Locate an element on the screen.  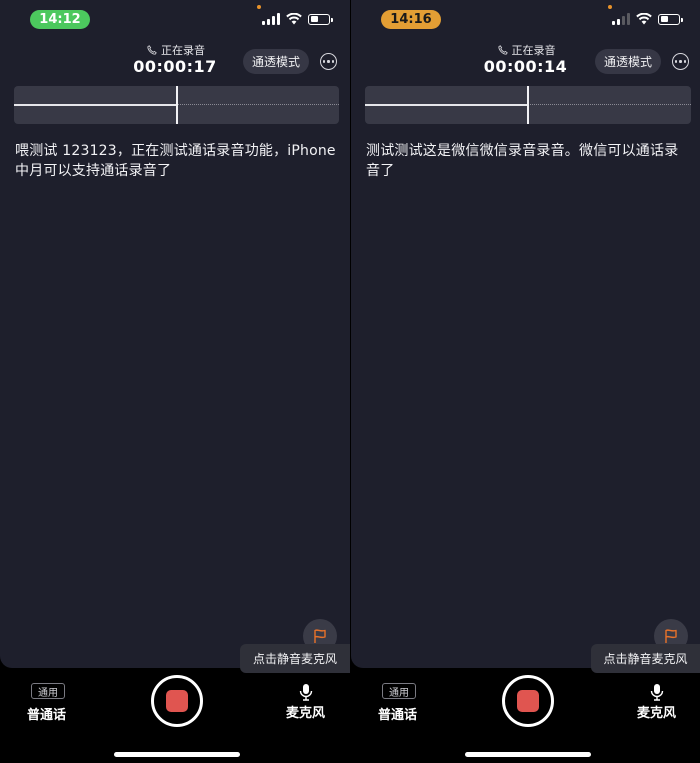
status-time: 14:16 is located at coordinates (411, 19).